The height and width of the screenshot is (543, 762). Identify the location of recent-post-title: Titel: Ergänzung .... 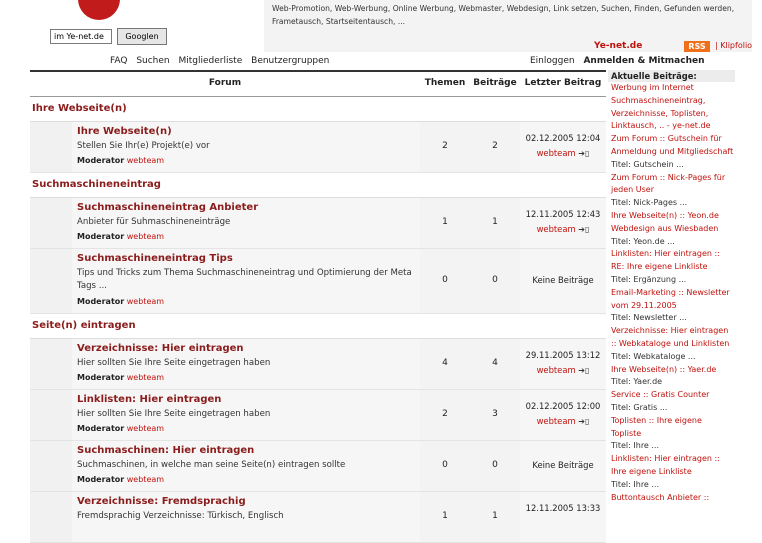
(649, 279).